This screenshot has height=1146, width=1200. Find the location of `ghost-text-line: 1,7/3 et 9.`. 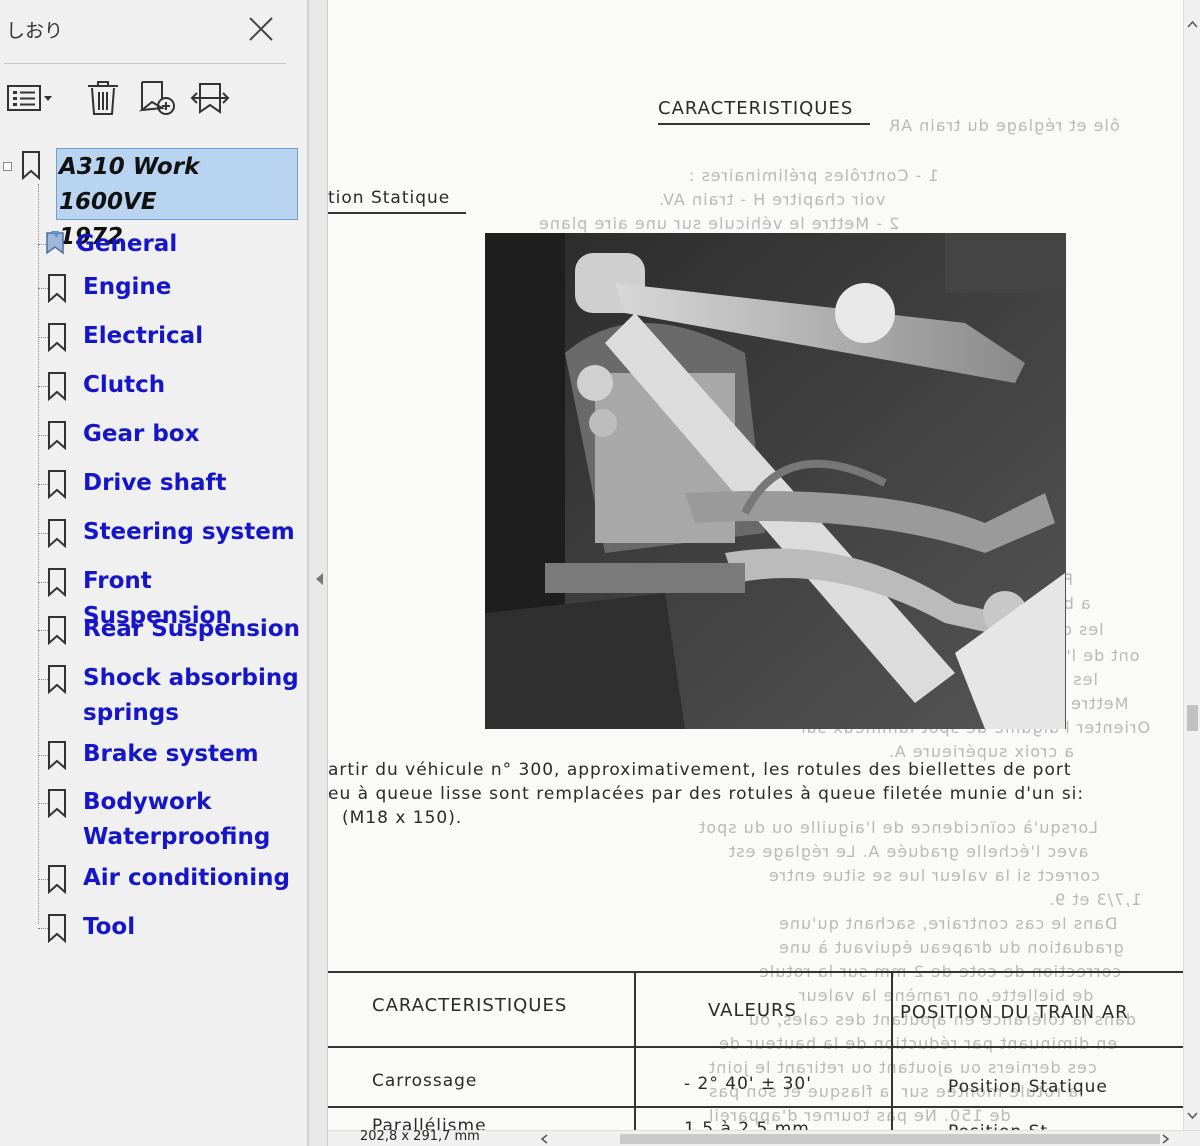

ghost-text-line: 1,7/3 et 9. is located at coordinates (1095, 899).